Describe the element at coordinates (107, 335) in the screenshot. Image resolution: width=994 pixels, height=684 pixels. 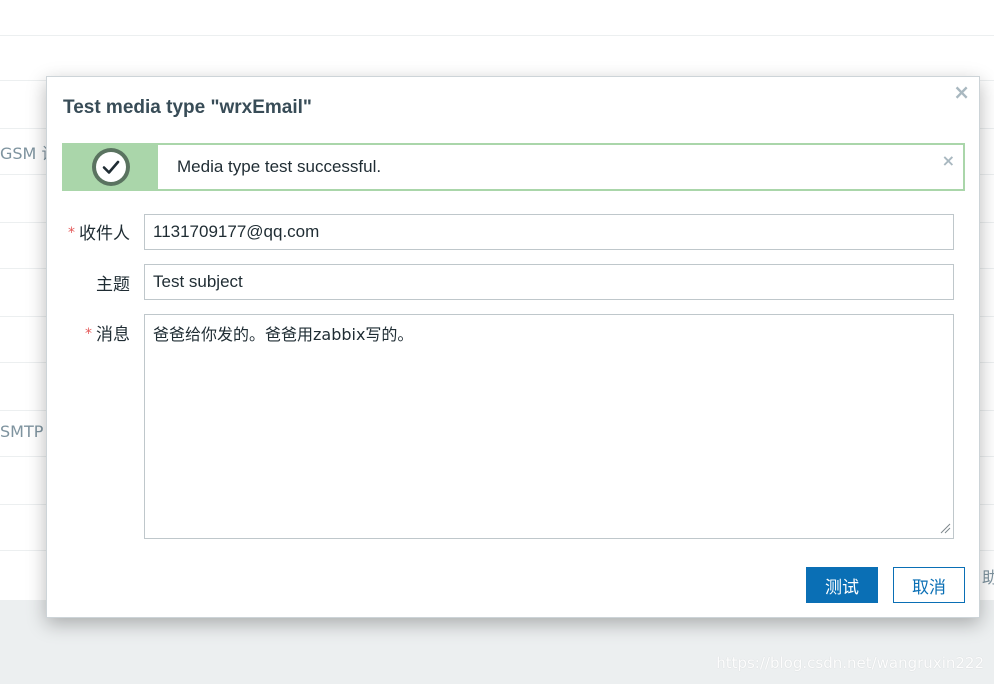
I see `message-label: * 消息` at that location.